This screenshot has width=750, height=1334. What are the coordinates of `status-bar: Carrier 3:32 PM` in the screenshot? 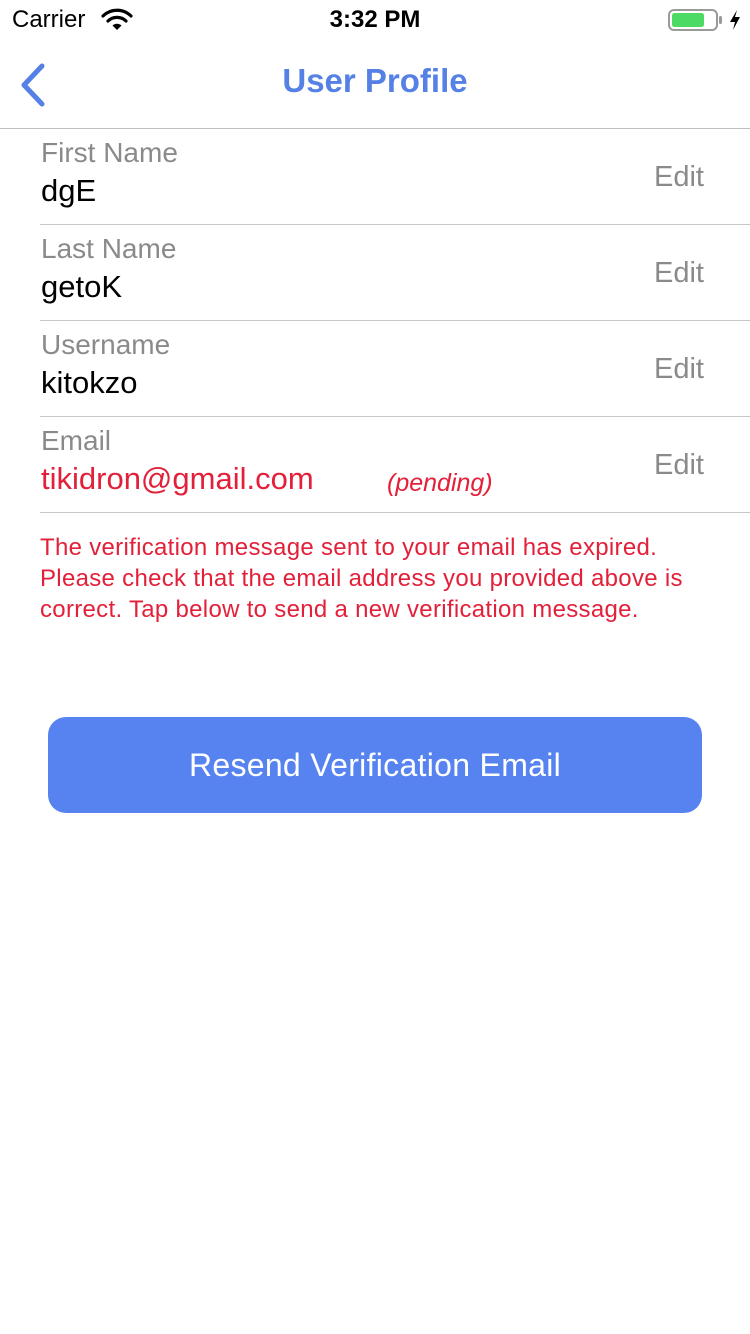 It's located at (375, 20).